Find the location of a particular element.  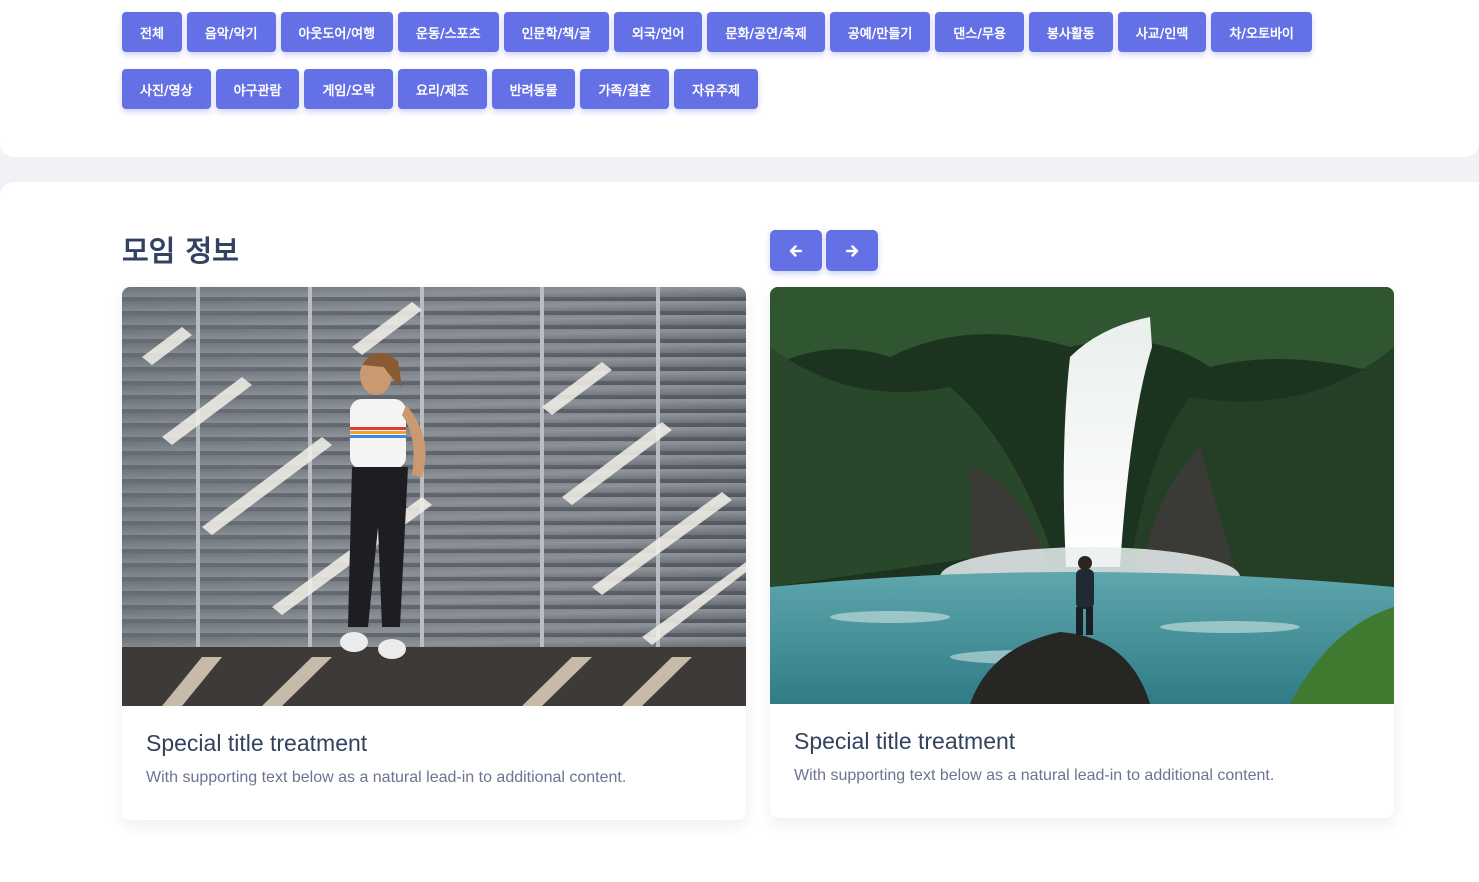

category-chip-free: 자유주제 is located at coordinates (716, 89).